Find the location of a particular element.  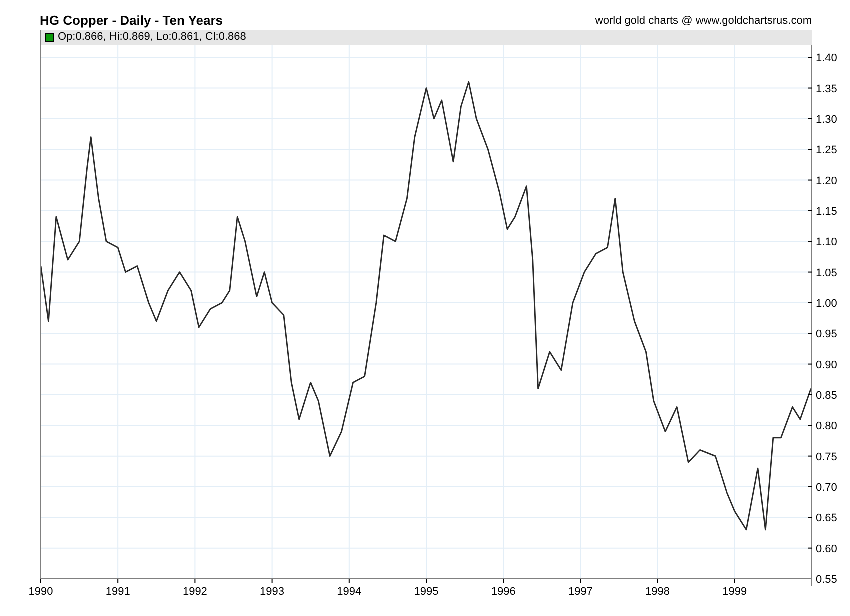

x-tick-label: 1991 is located at coordinates (118, 592).